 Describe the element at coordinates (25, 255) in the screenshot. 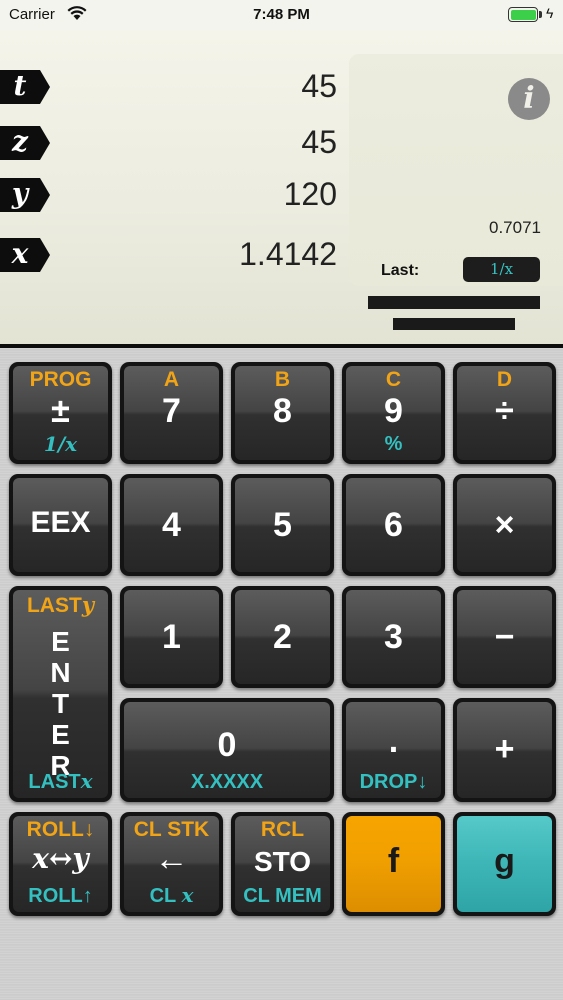

I see `register-tag: x` at that location.